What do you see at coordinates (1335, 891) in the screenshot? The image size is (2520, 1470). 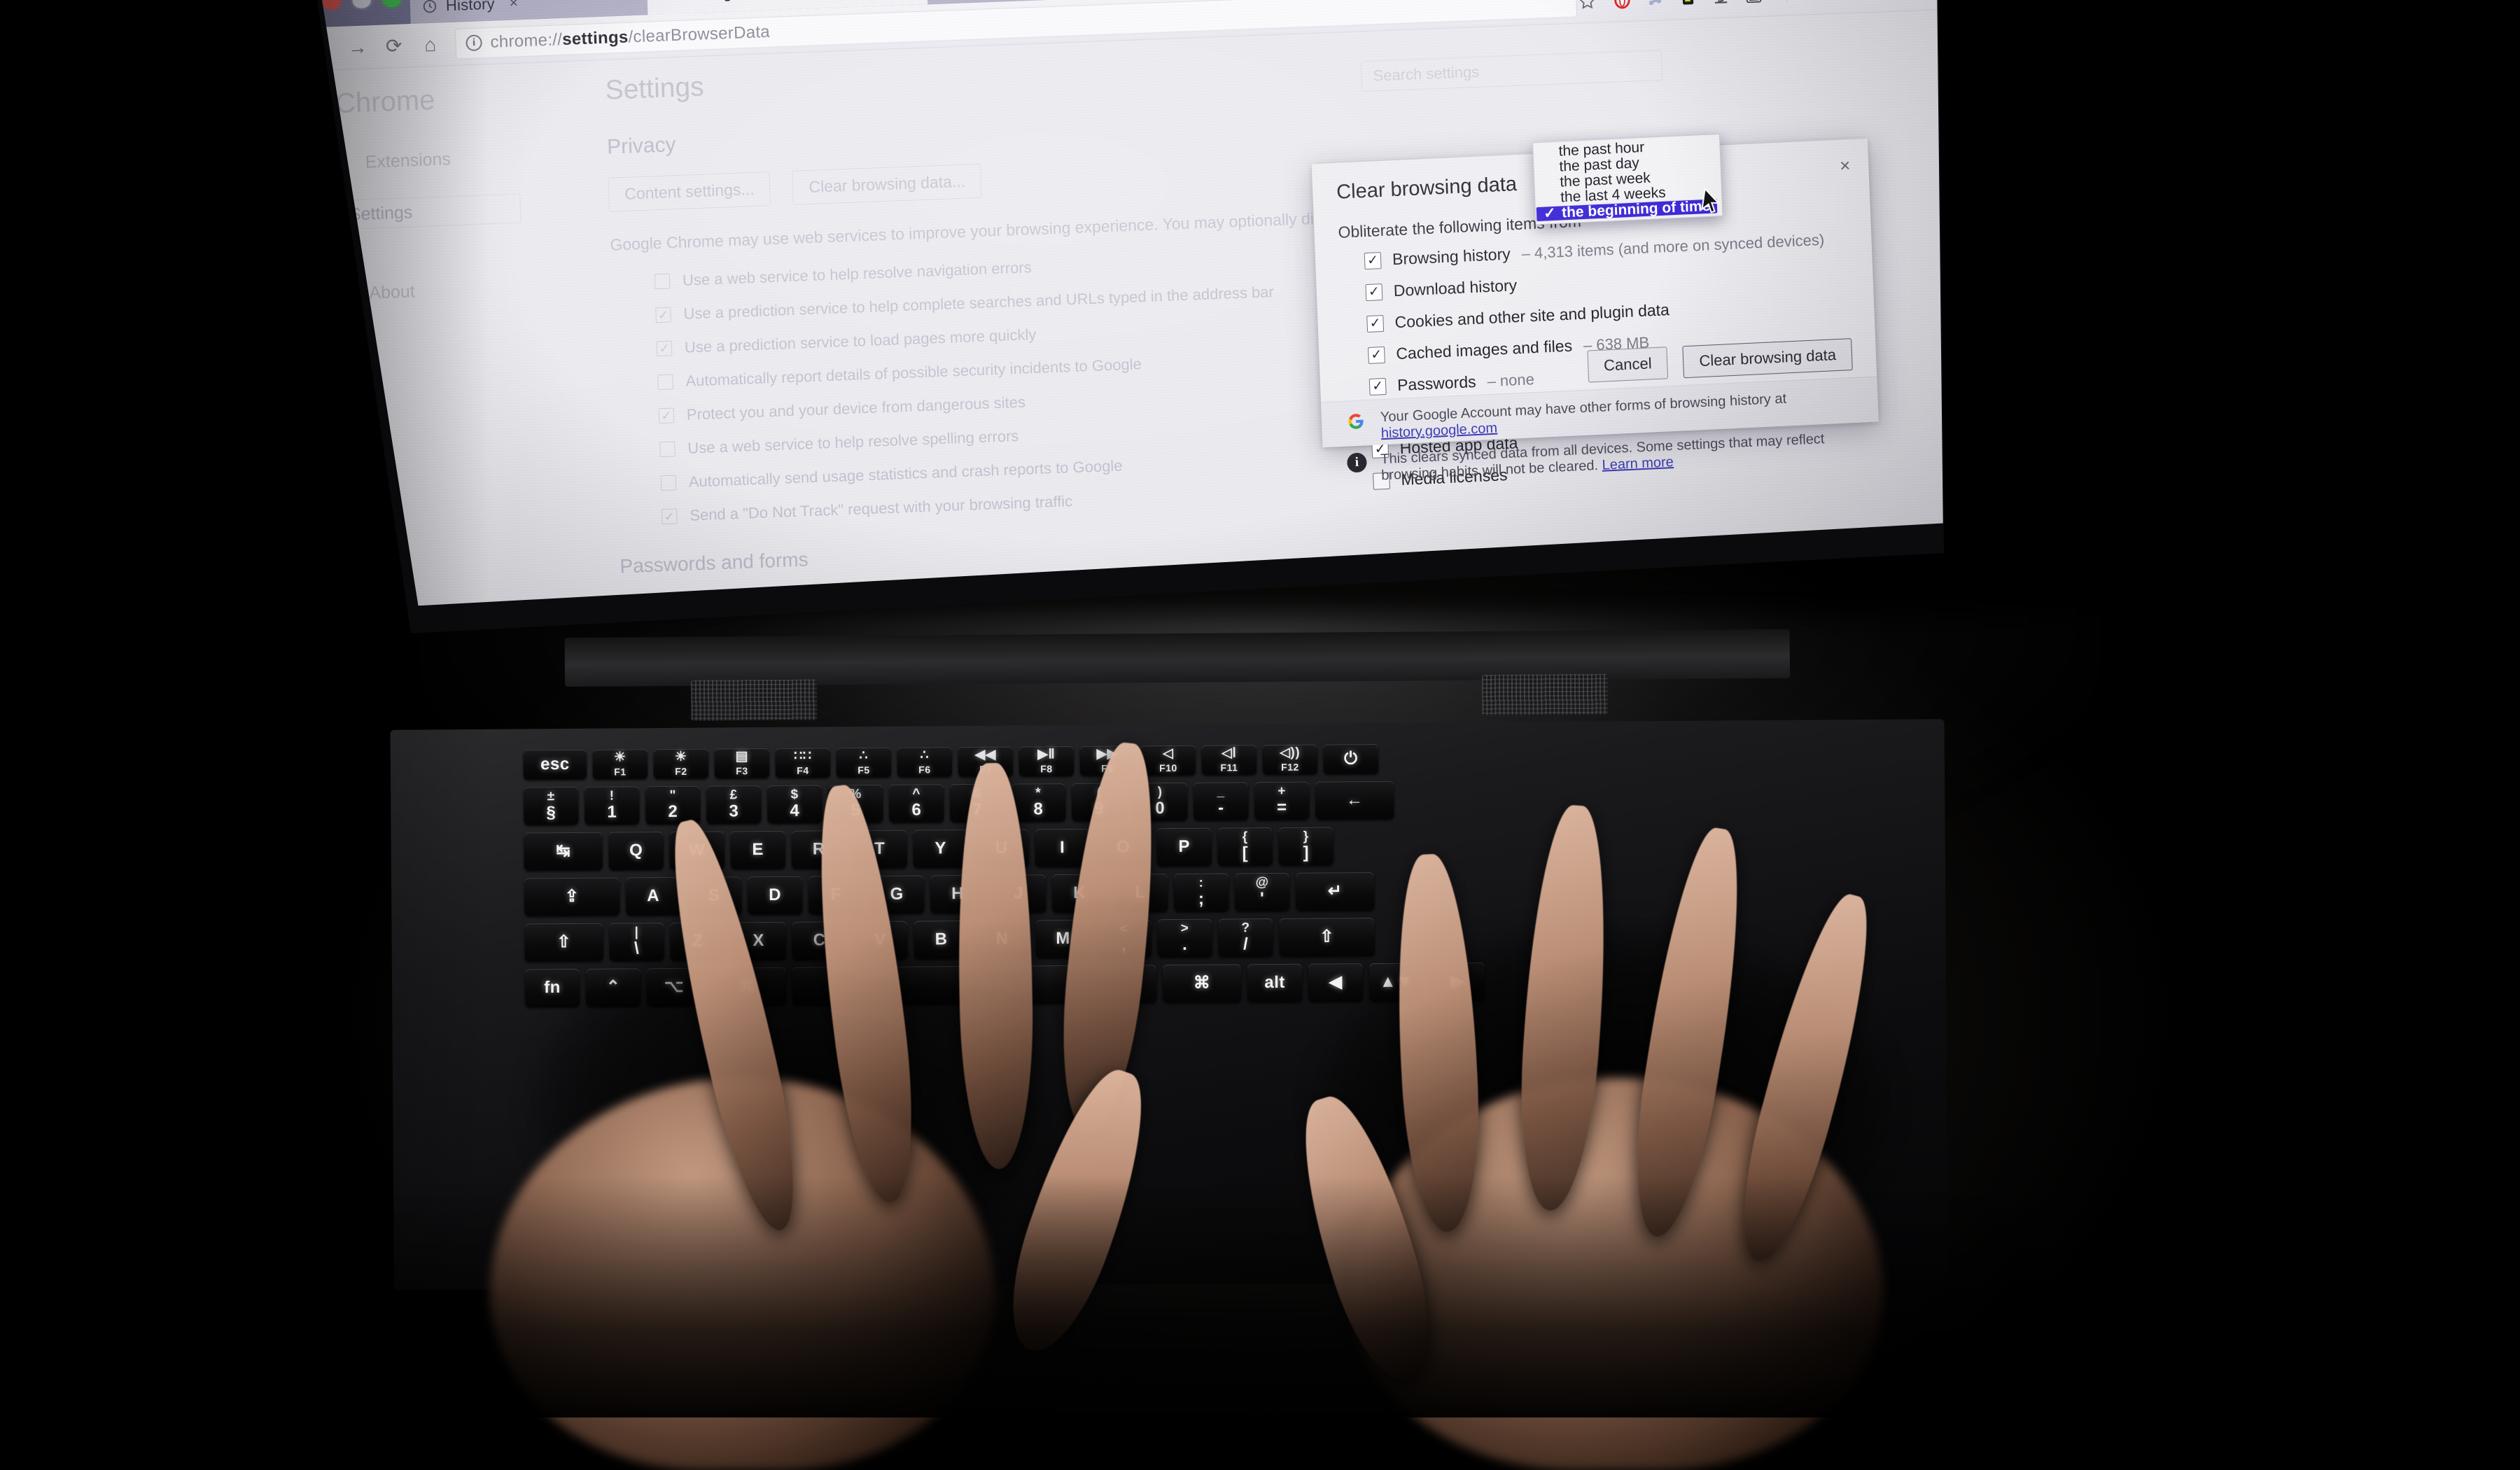 I see `key-key: ↵` at bounding box center [1335, 891].